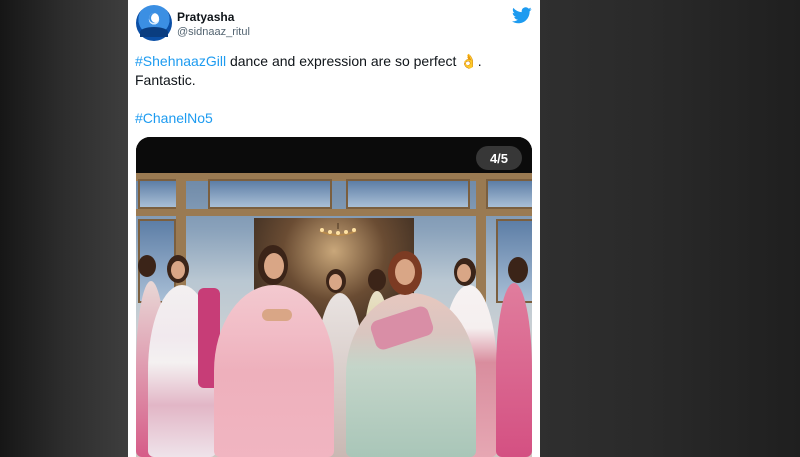 This screenshot has height=457, width=800. What do you see at coordinates (205, 17) in the screenshot?
I see `user-name: Pratyasha` at bounding box center [205, 17].